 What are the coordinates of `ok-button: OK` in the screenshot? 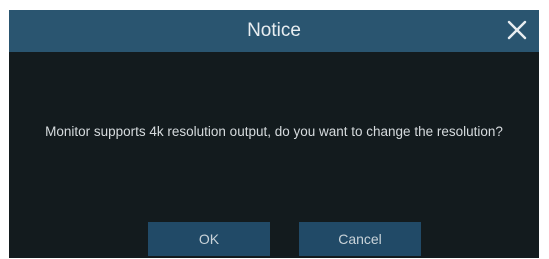 It's located at (209, 239).